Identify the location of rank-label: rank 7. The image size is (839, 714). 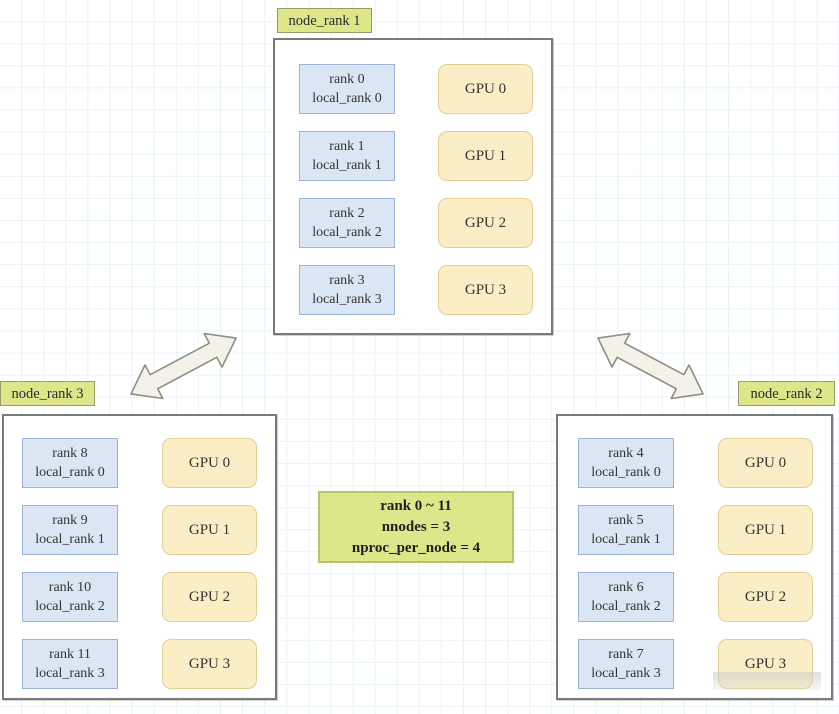
(626, 654).